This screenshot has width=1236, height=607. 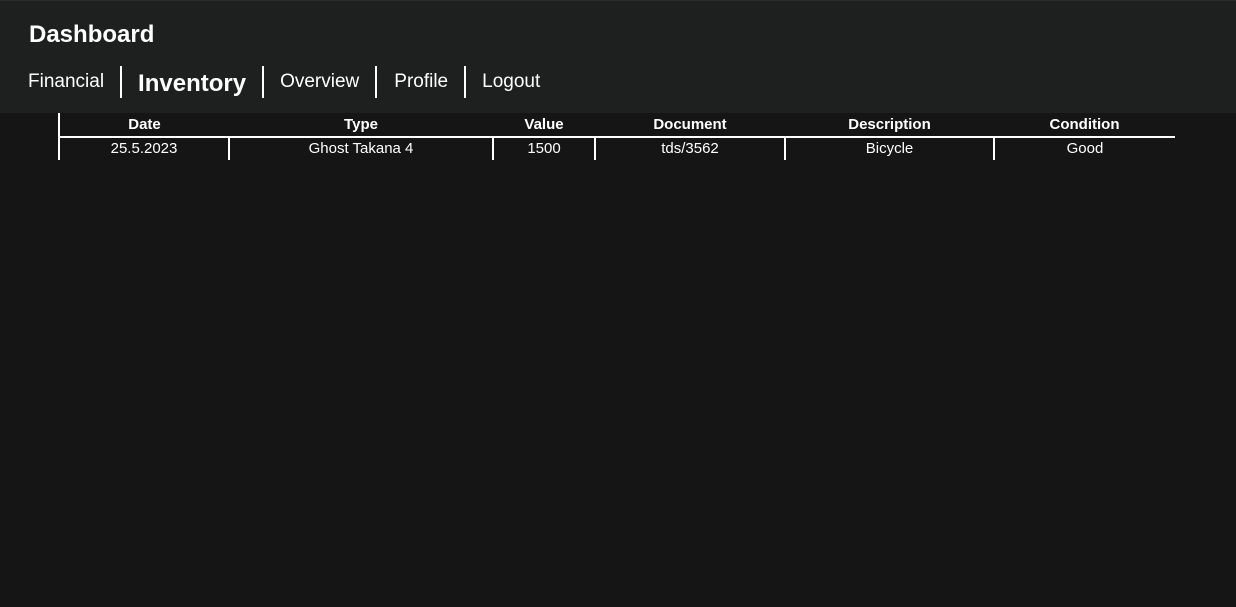 What do you see at coordinates (360, 148) in the screenshot?
I see `cell-type: Ghost Takana 4` at bounding box center [360, 148].